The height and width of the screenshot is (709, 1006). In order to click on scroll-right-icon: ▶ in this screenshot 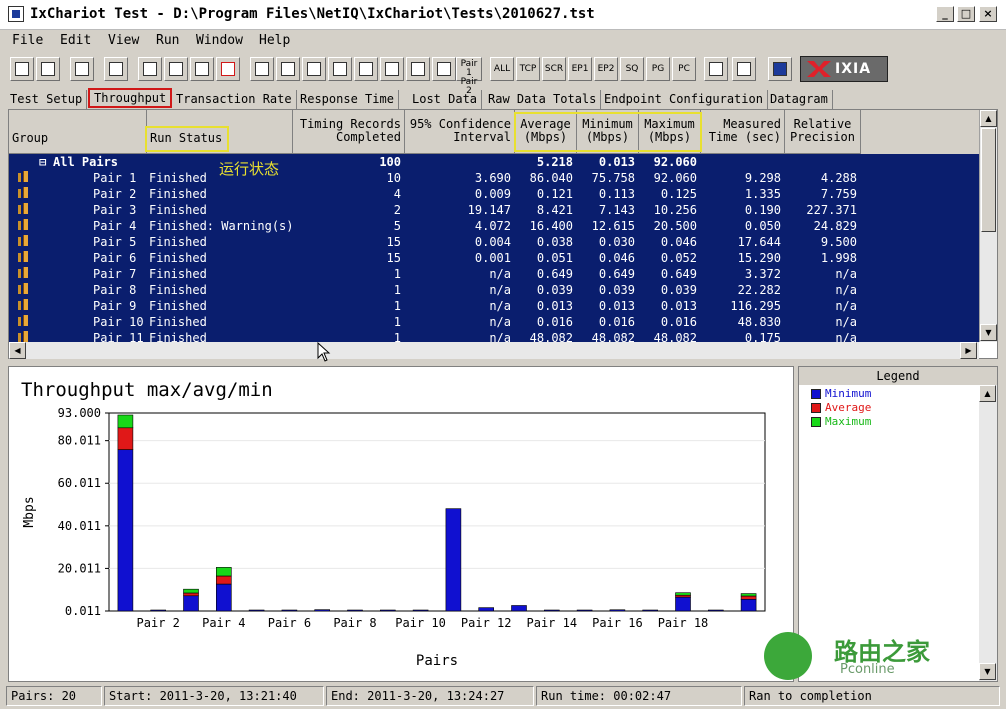, I will do `click(968, 350)`.